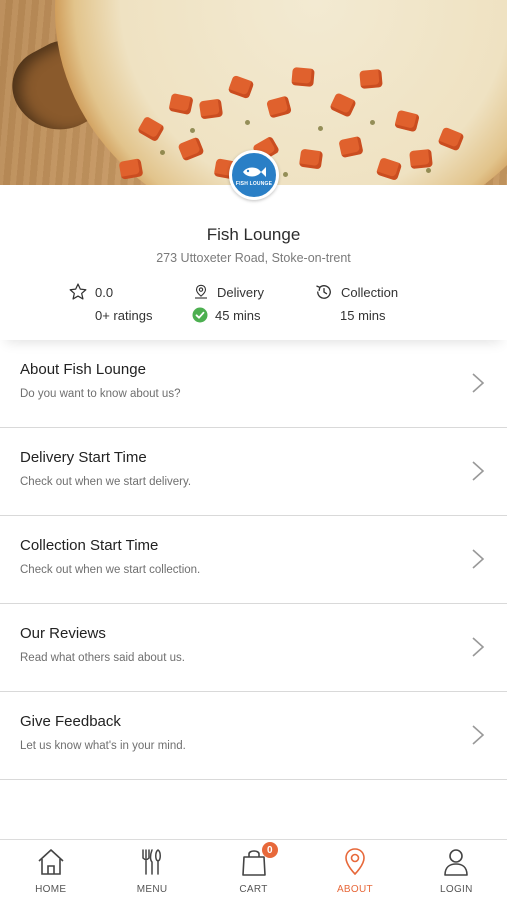 This screenshot has width=507, height=900. What do you see at coordinates (355, 862) in the screenshot?
I see `map-pin-icon` at bounding box center [355, 862].